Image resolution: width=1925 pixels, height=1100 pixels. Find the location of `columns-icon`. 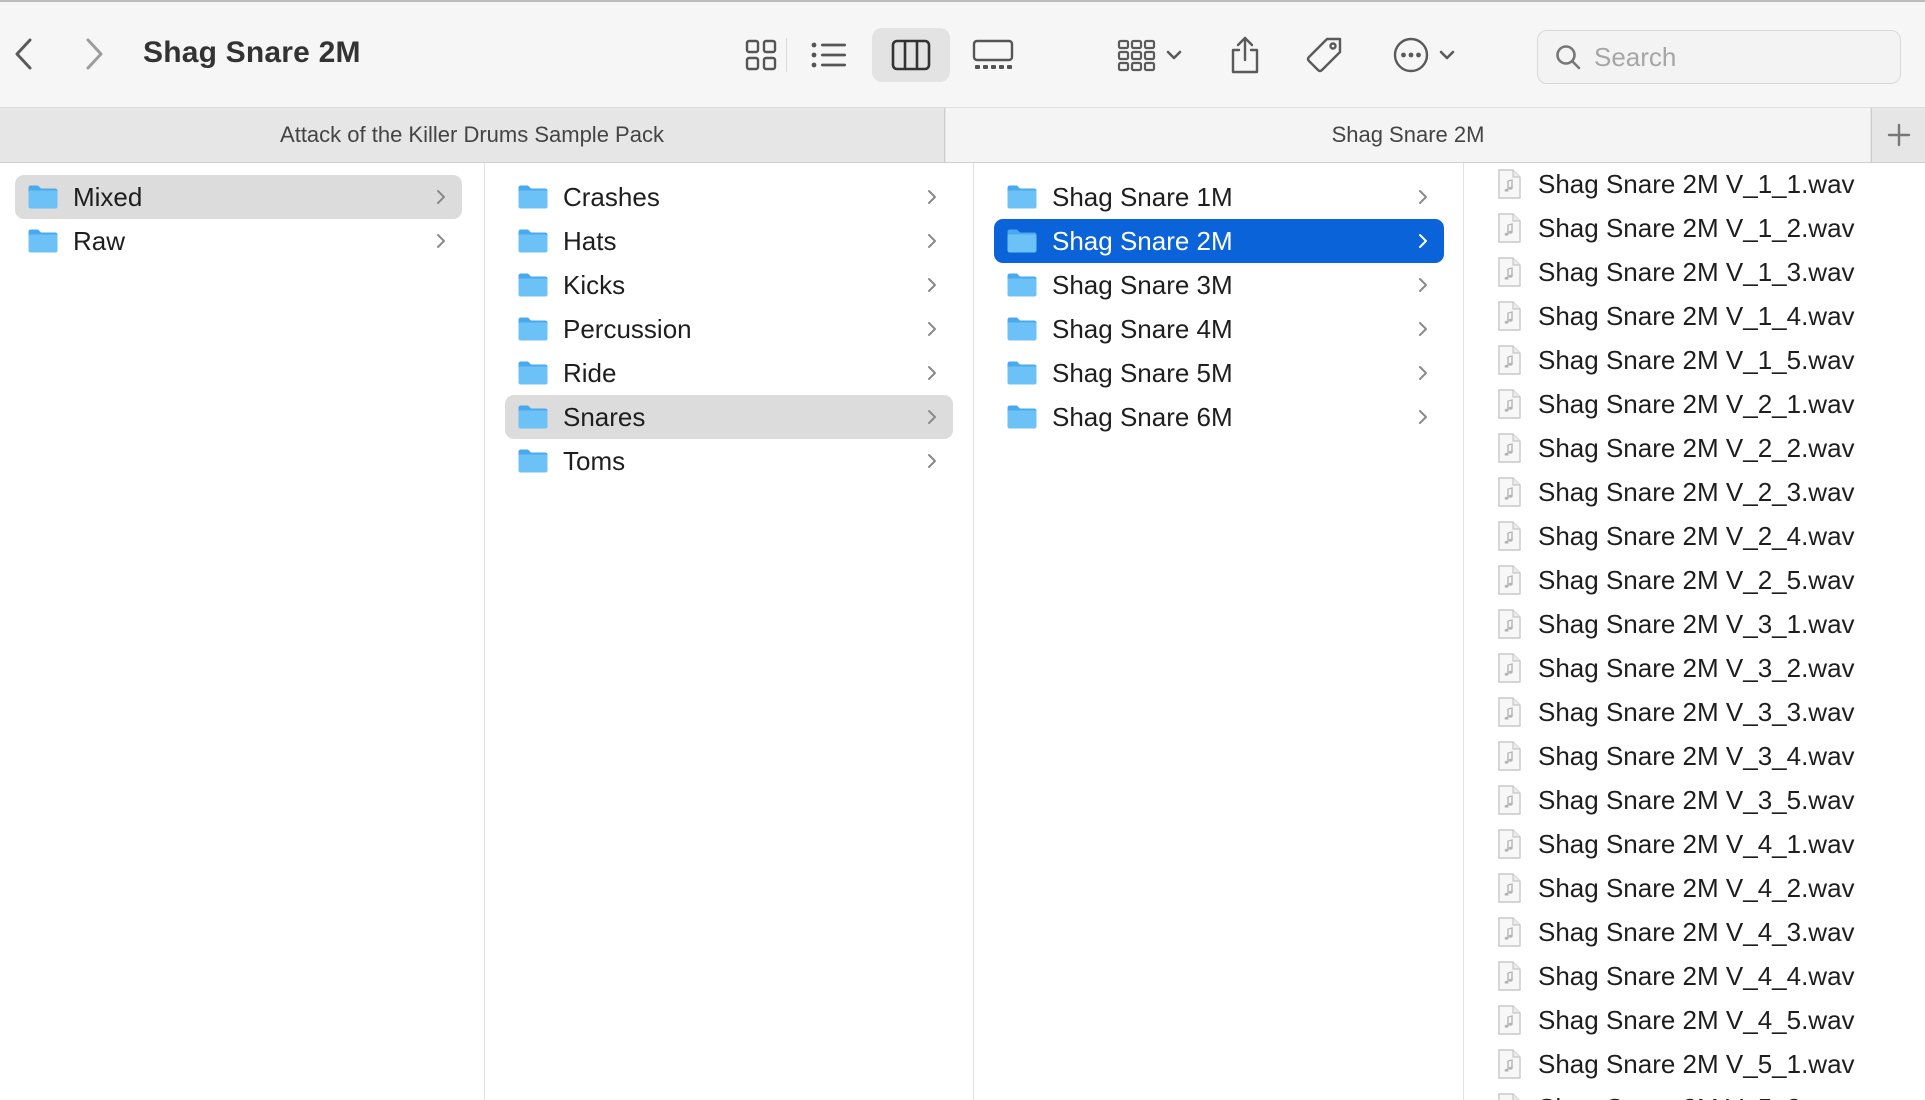

columns-icon is located at coordinates (911, 55).